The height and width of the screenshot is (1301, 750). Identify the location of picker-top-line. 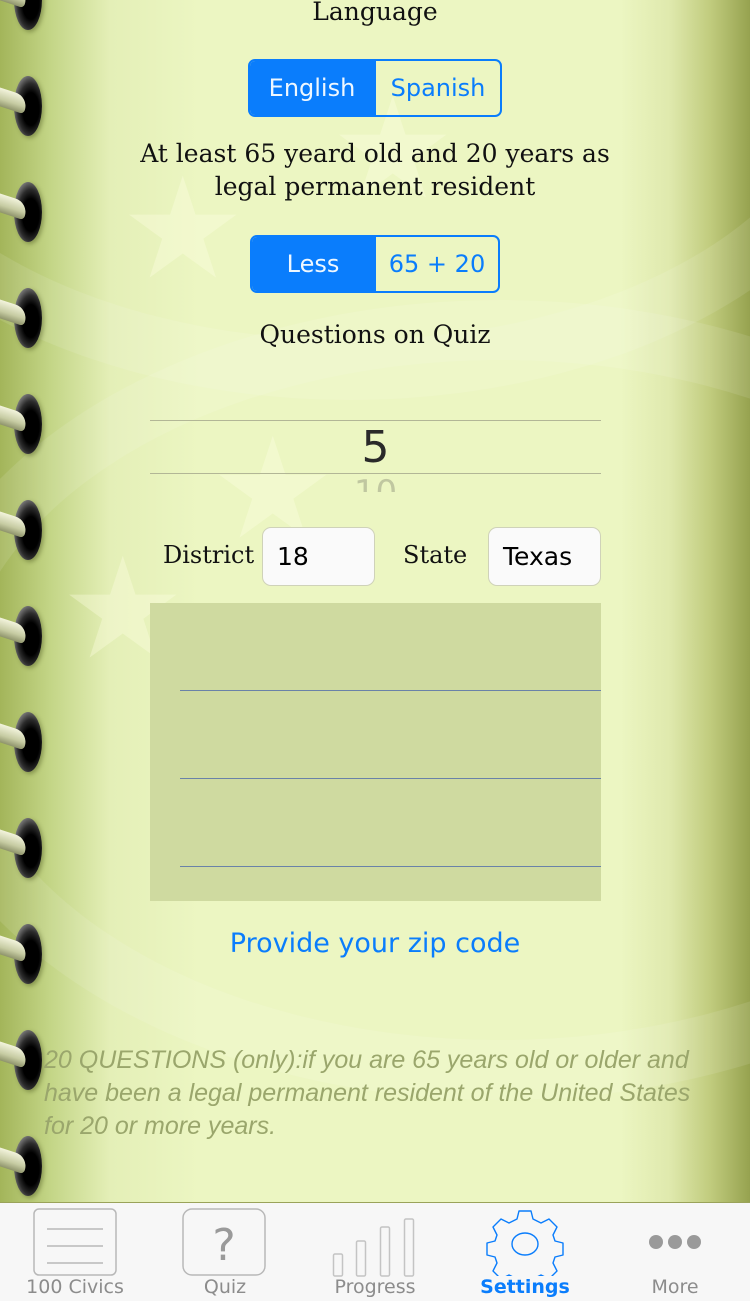
(375, 420).